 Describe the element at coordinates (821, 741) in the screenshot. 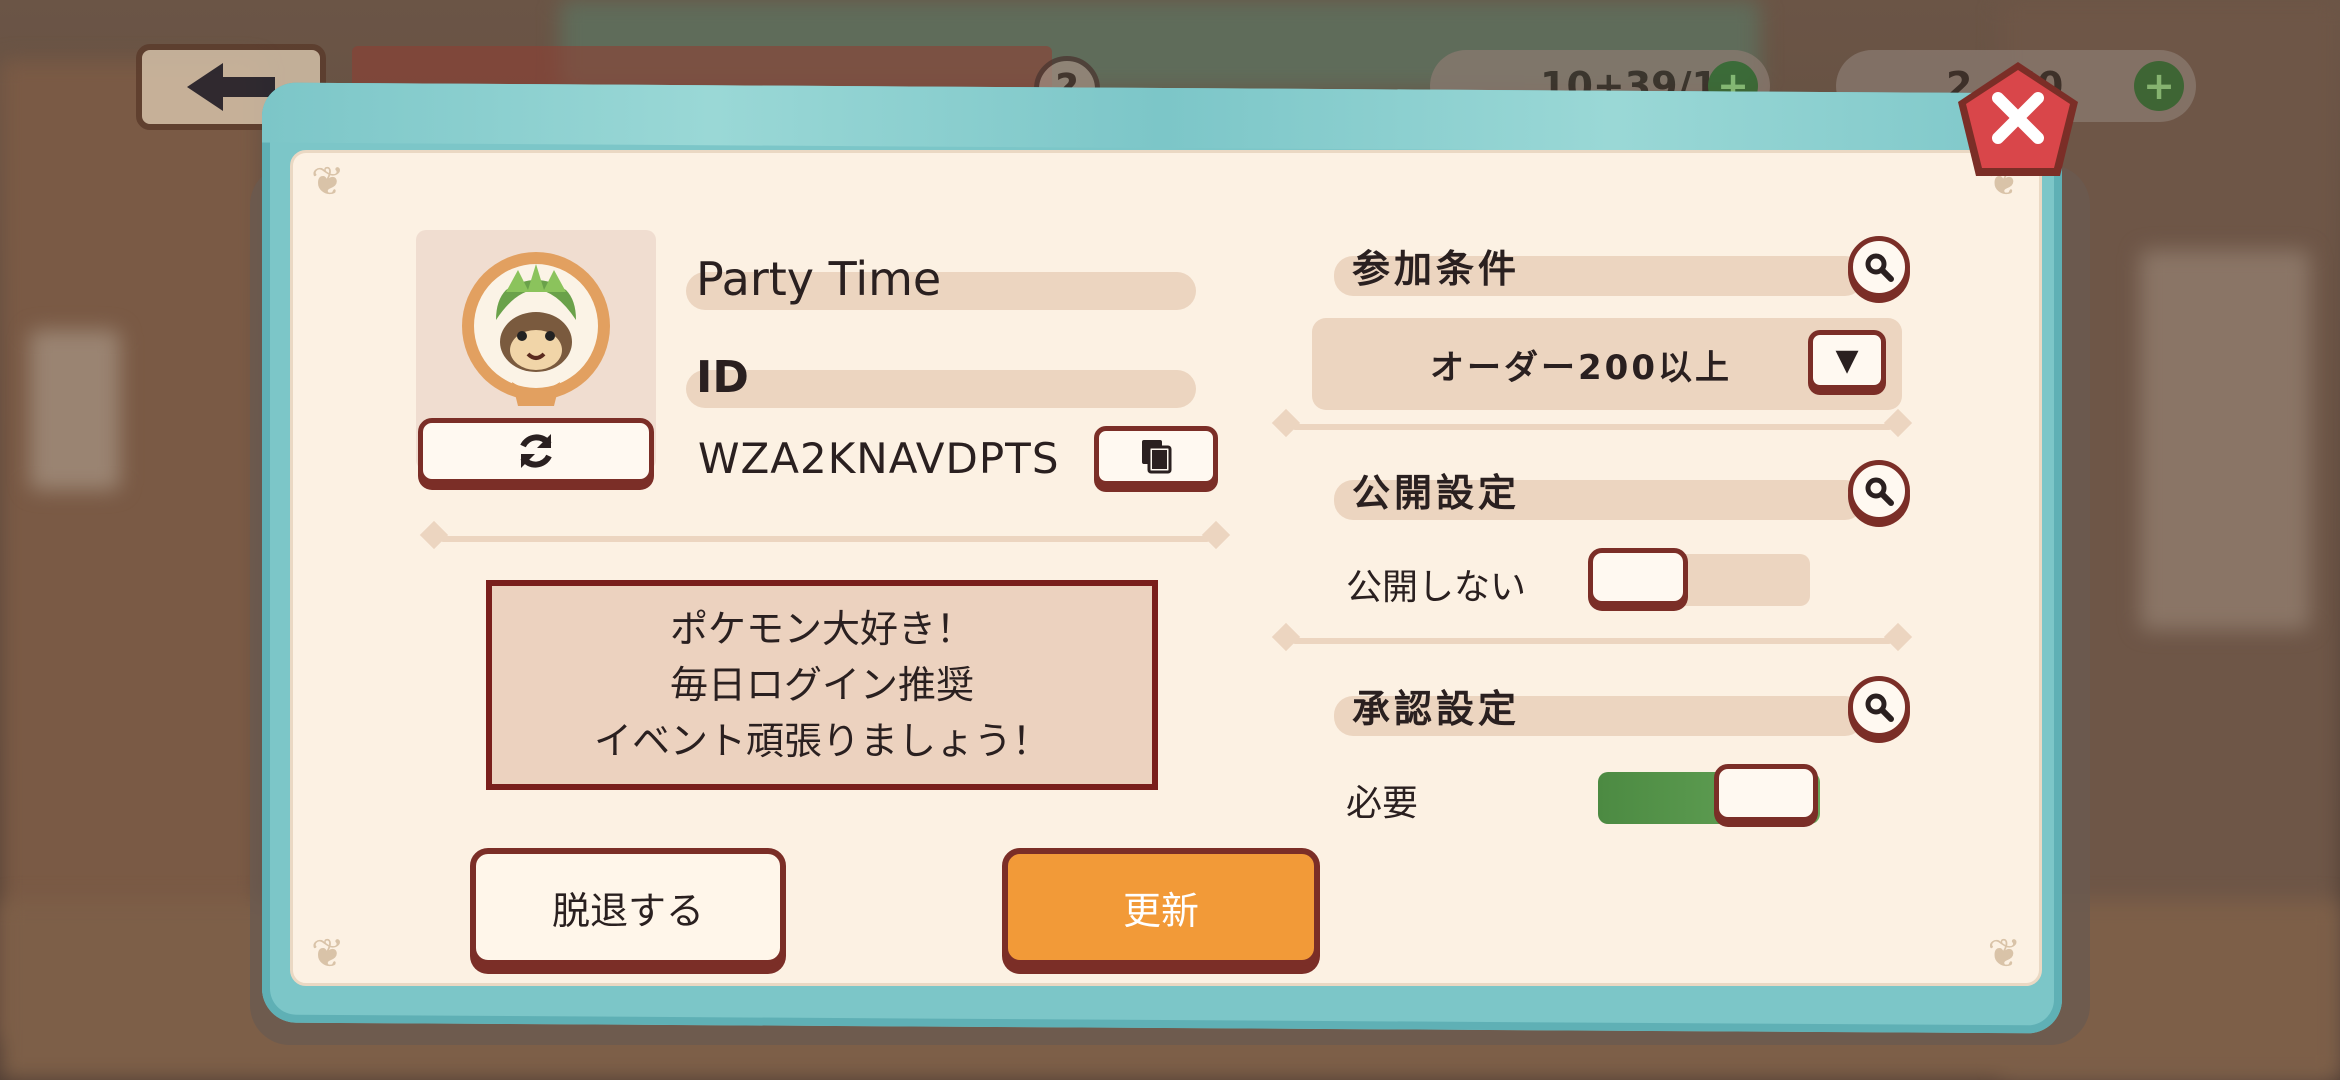

I see `message-line-3: イベント頑張りましょう！` at that location.